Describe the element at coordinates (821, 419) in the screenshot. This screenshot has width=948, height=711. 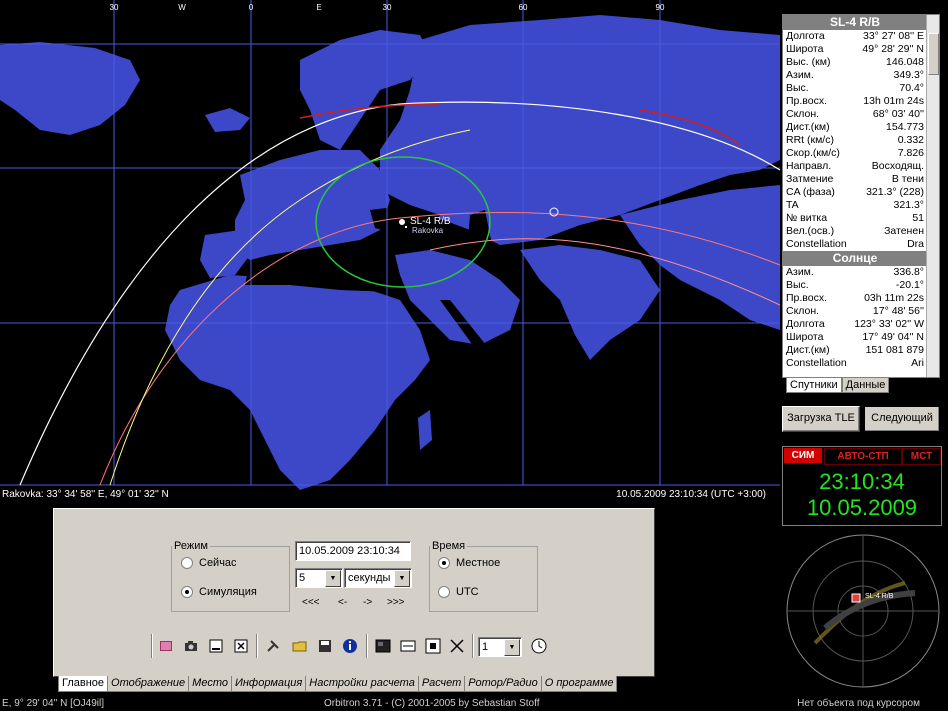
I see `load-tle-button: Загрузка TLE` at that location.